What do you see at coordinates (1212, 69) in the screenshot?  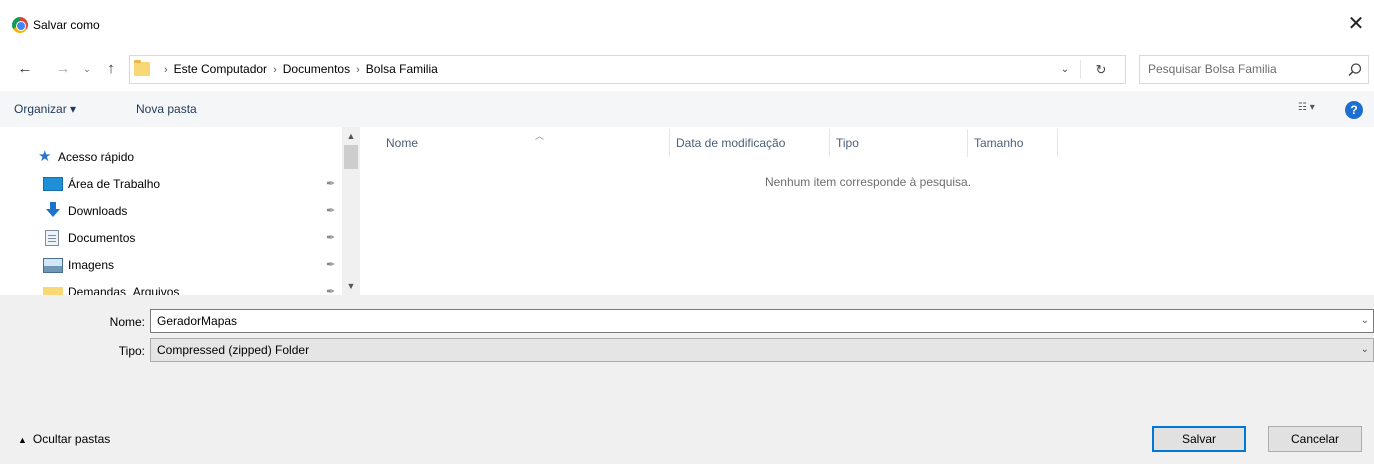 I see `search-placeholder: Pesquisar Bolsa Familia` at bounding box center [1212, 69].